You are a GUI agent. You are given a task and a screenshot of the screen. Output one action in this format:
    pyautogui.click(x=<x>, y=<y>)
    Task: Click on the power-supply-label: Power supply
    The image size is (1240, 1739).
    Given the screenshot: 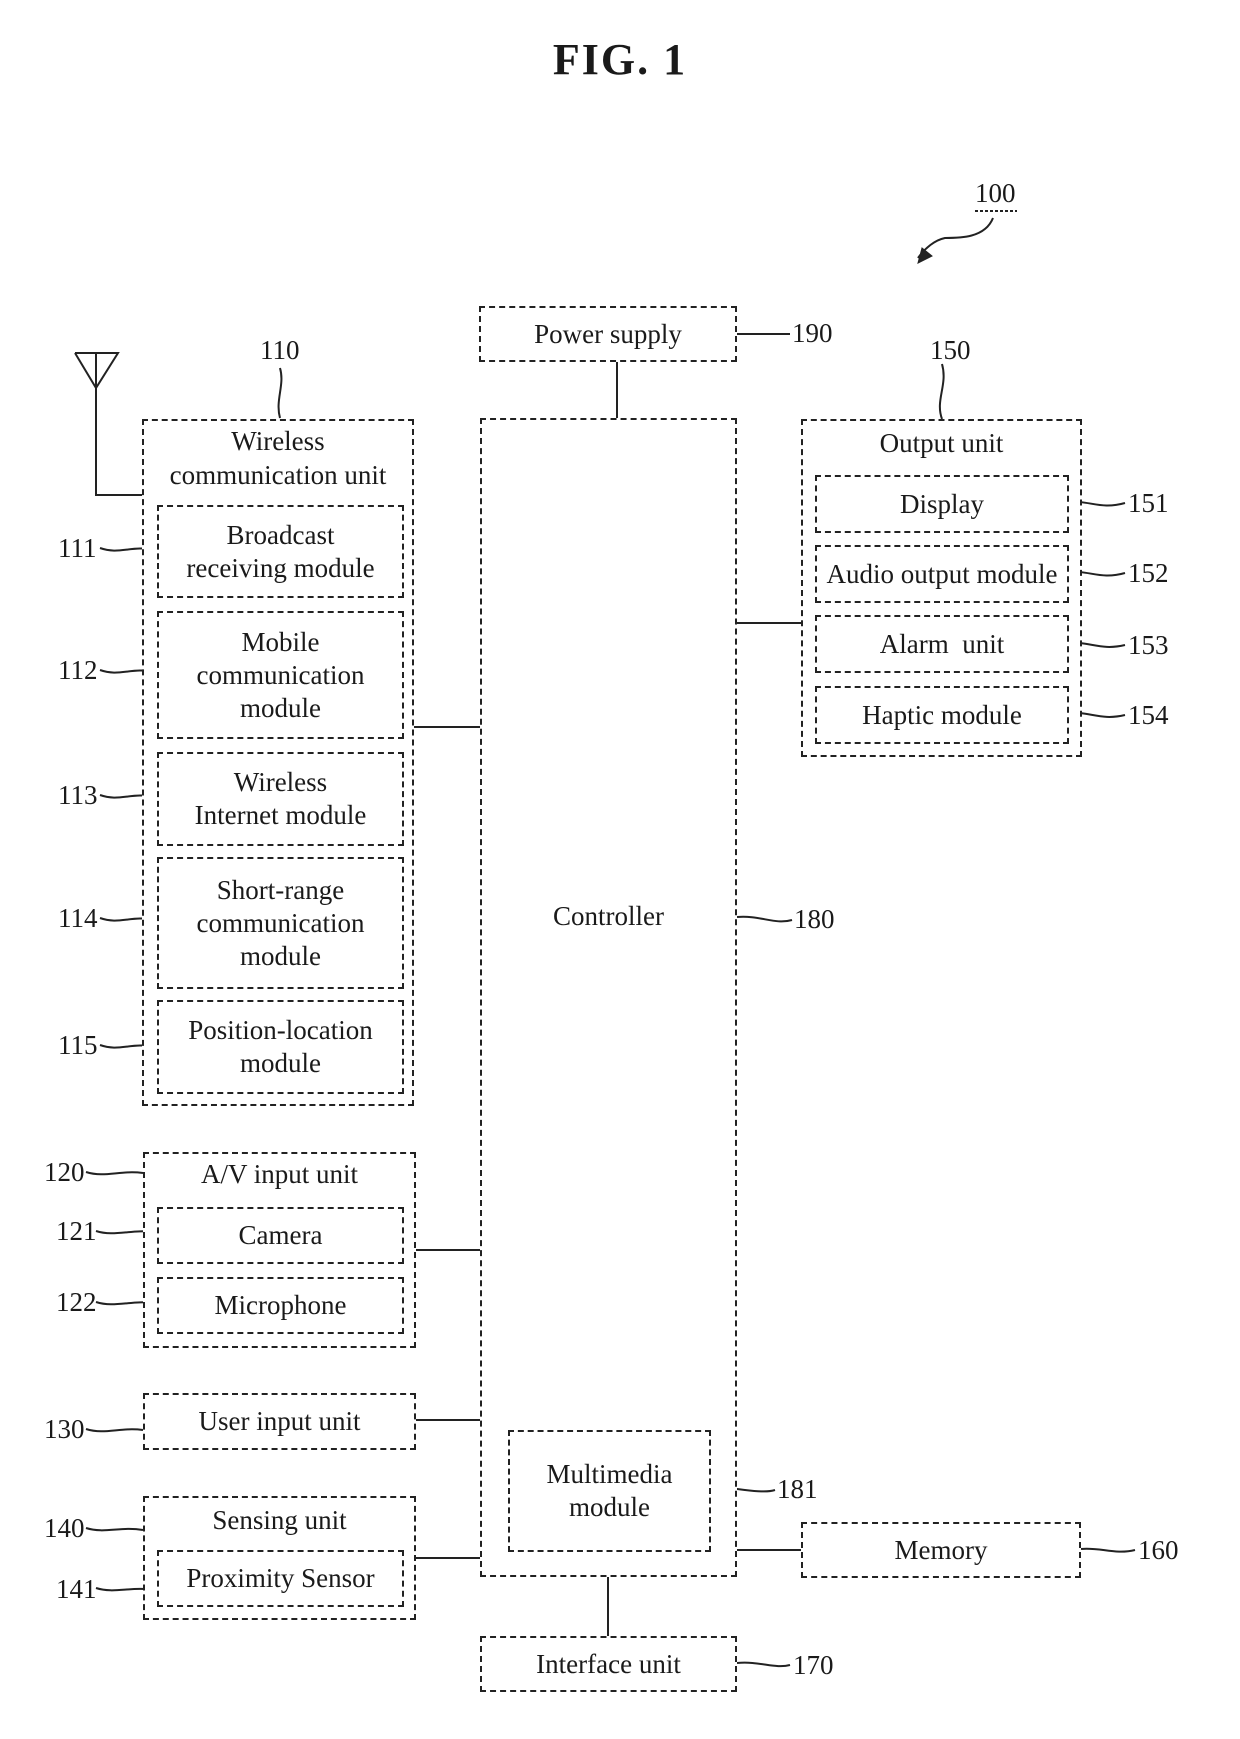 What is the action you would take?
    pyautogui.click(x=608, y=333)
    